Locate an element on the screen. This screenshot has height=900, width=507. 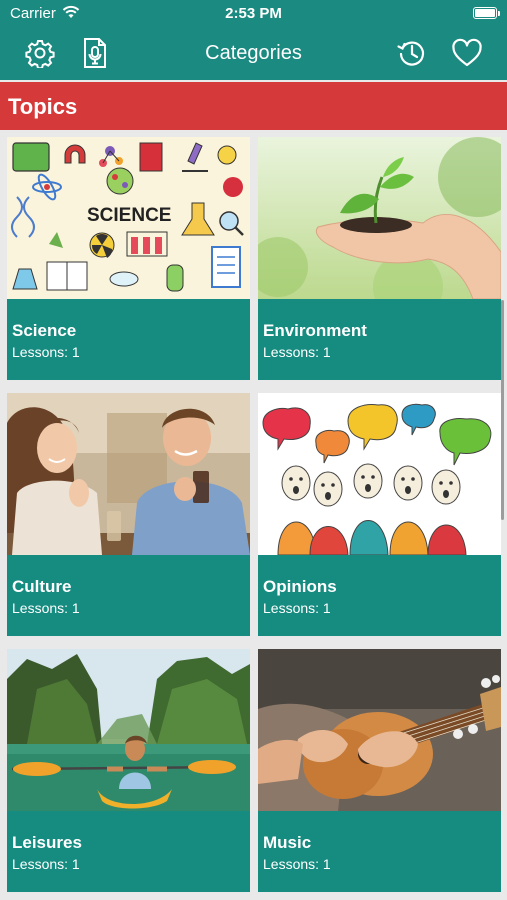
topic-card-opinions: Opinions Lessons: 1 is located at coordinates (379, 514).